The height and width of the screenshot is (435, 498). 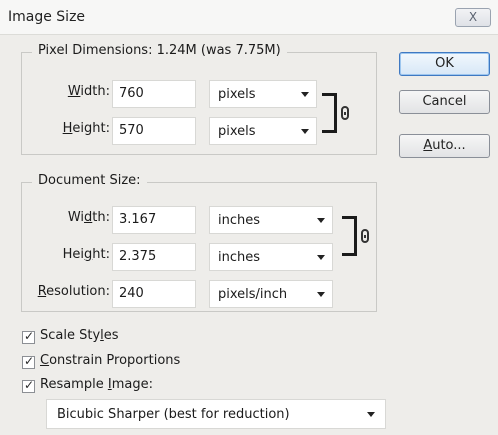 What do you see at coordinates (88, 217) in the screenshot?
I see `document-width-label: Width:` at bounding box center [88, 217].